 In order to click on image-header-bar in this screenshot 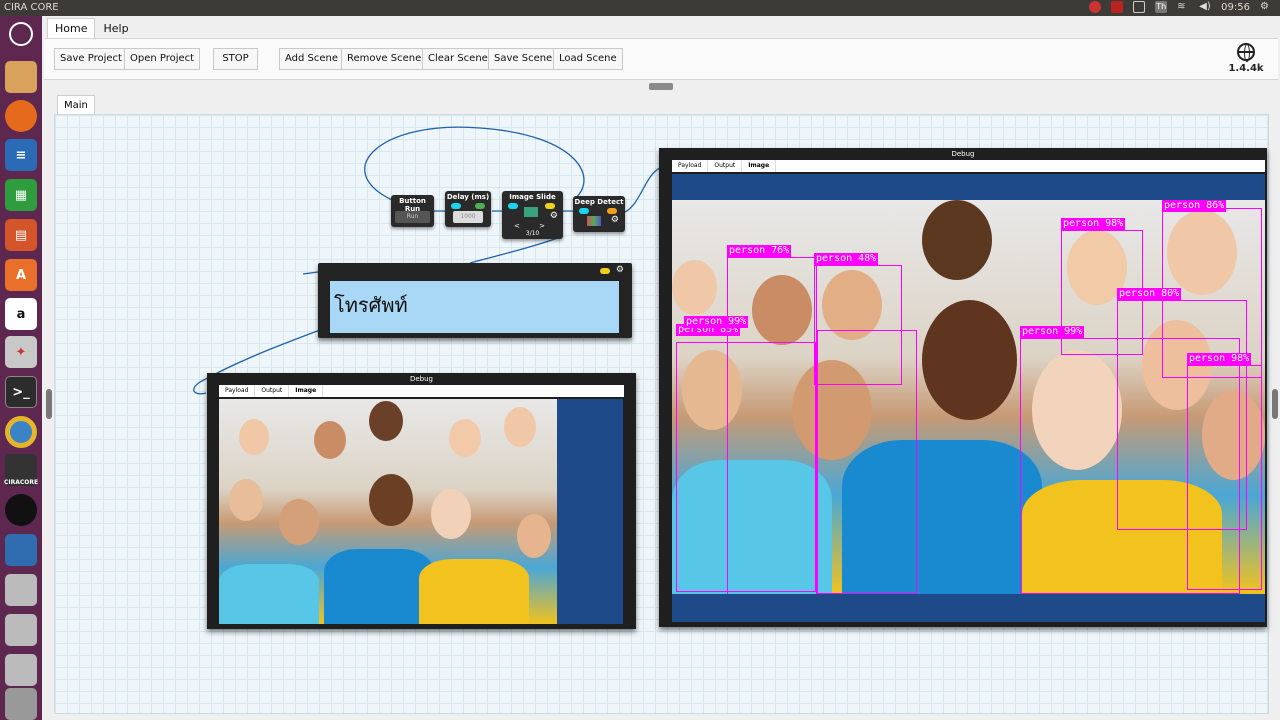, I will do `click(968, 187)`.